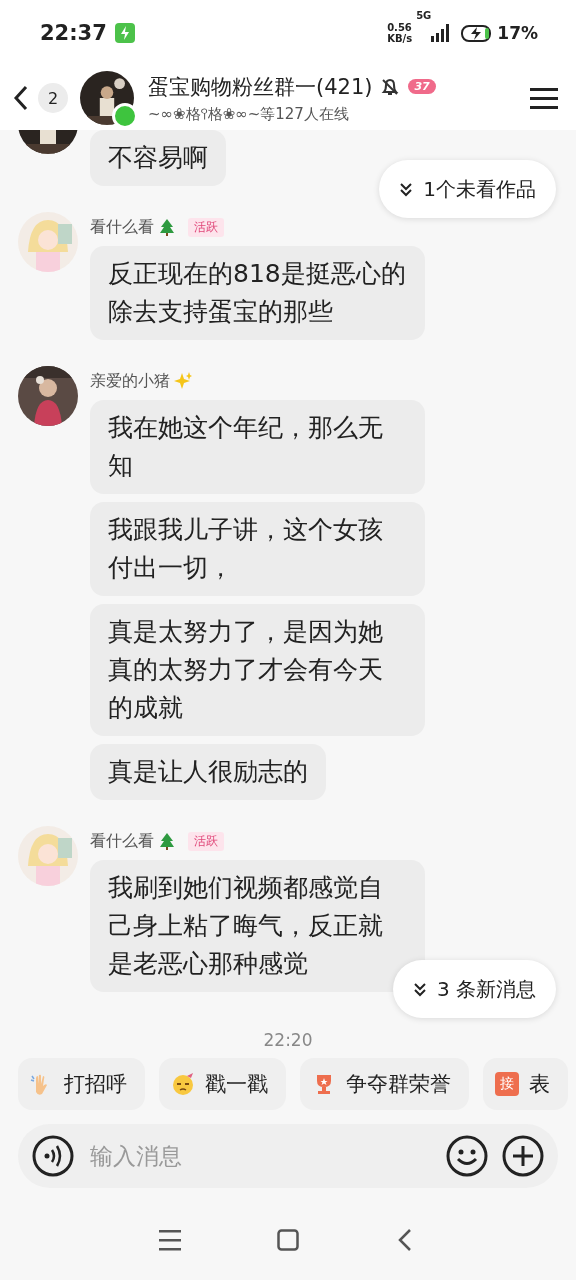  I want to click on battery-icon, so click(477, 33).